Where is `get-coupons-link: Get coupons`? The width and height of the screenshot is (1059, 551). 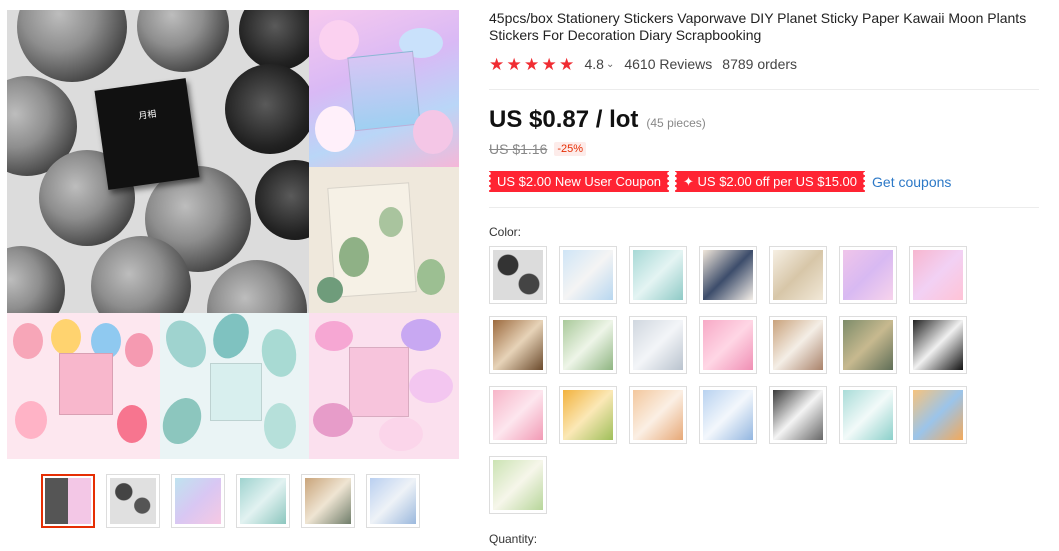
get-coupons-link: Get coupons is located at coordinates (911, 182).